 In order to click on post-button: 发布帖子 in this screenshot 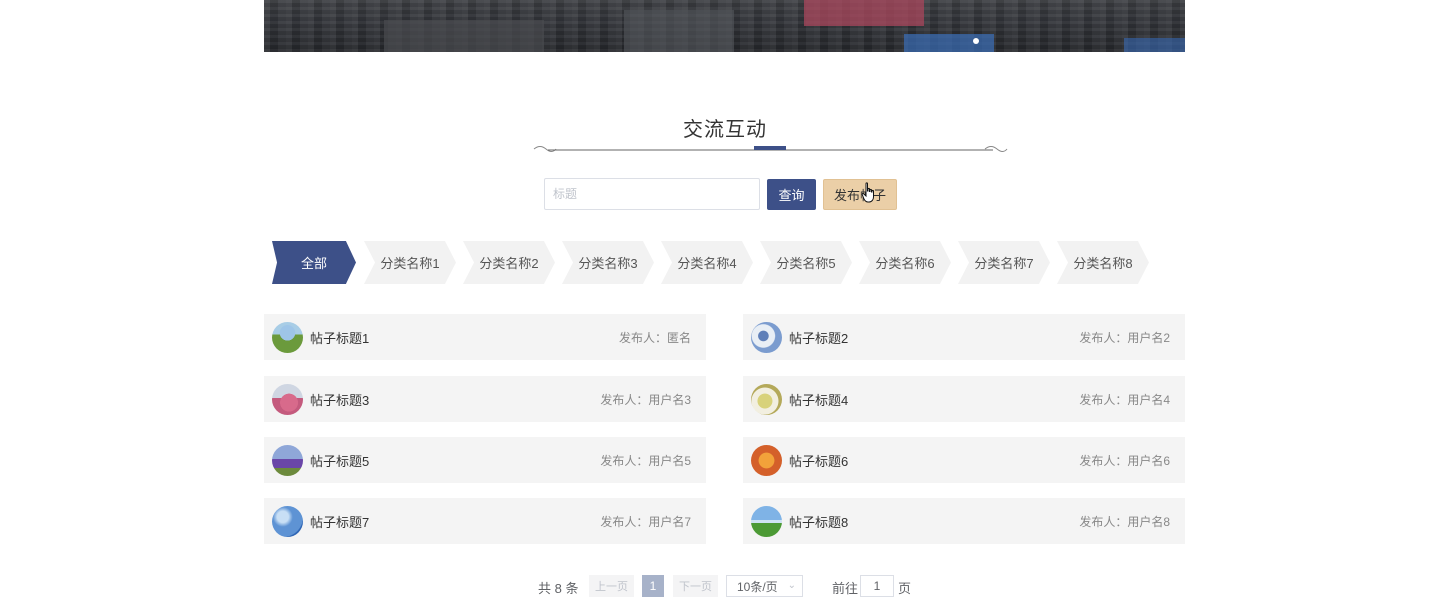, I will do `click(860, 194)`.